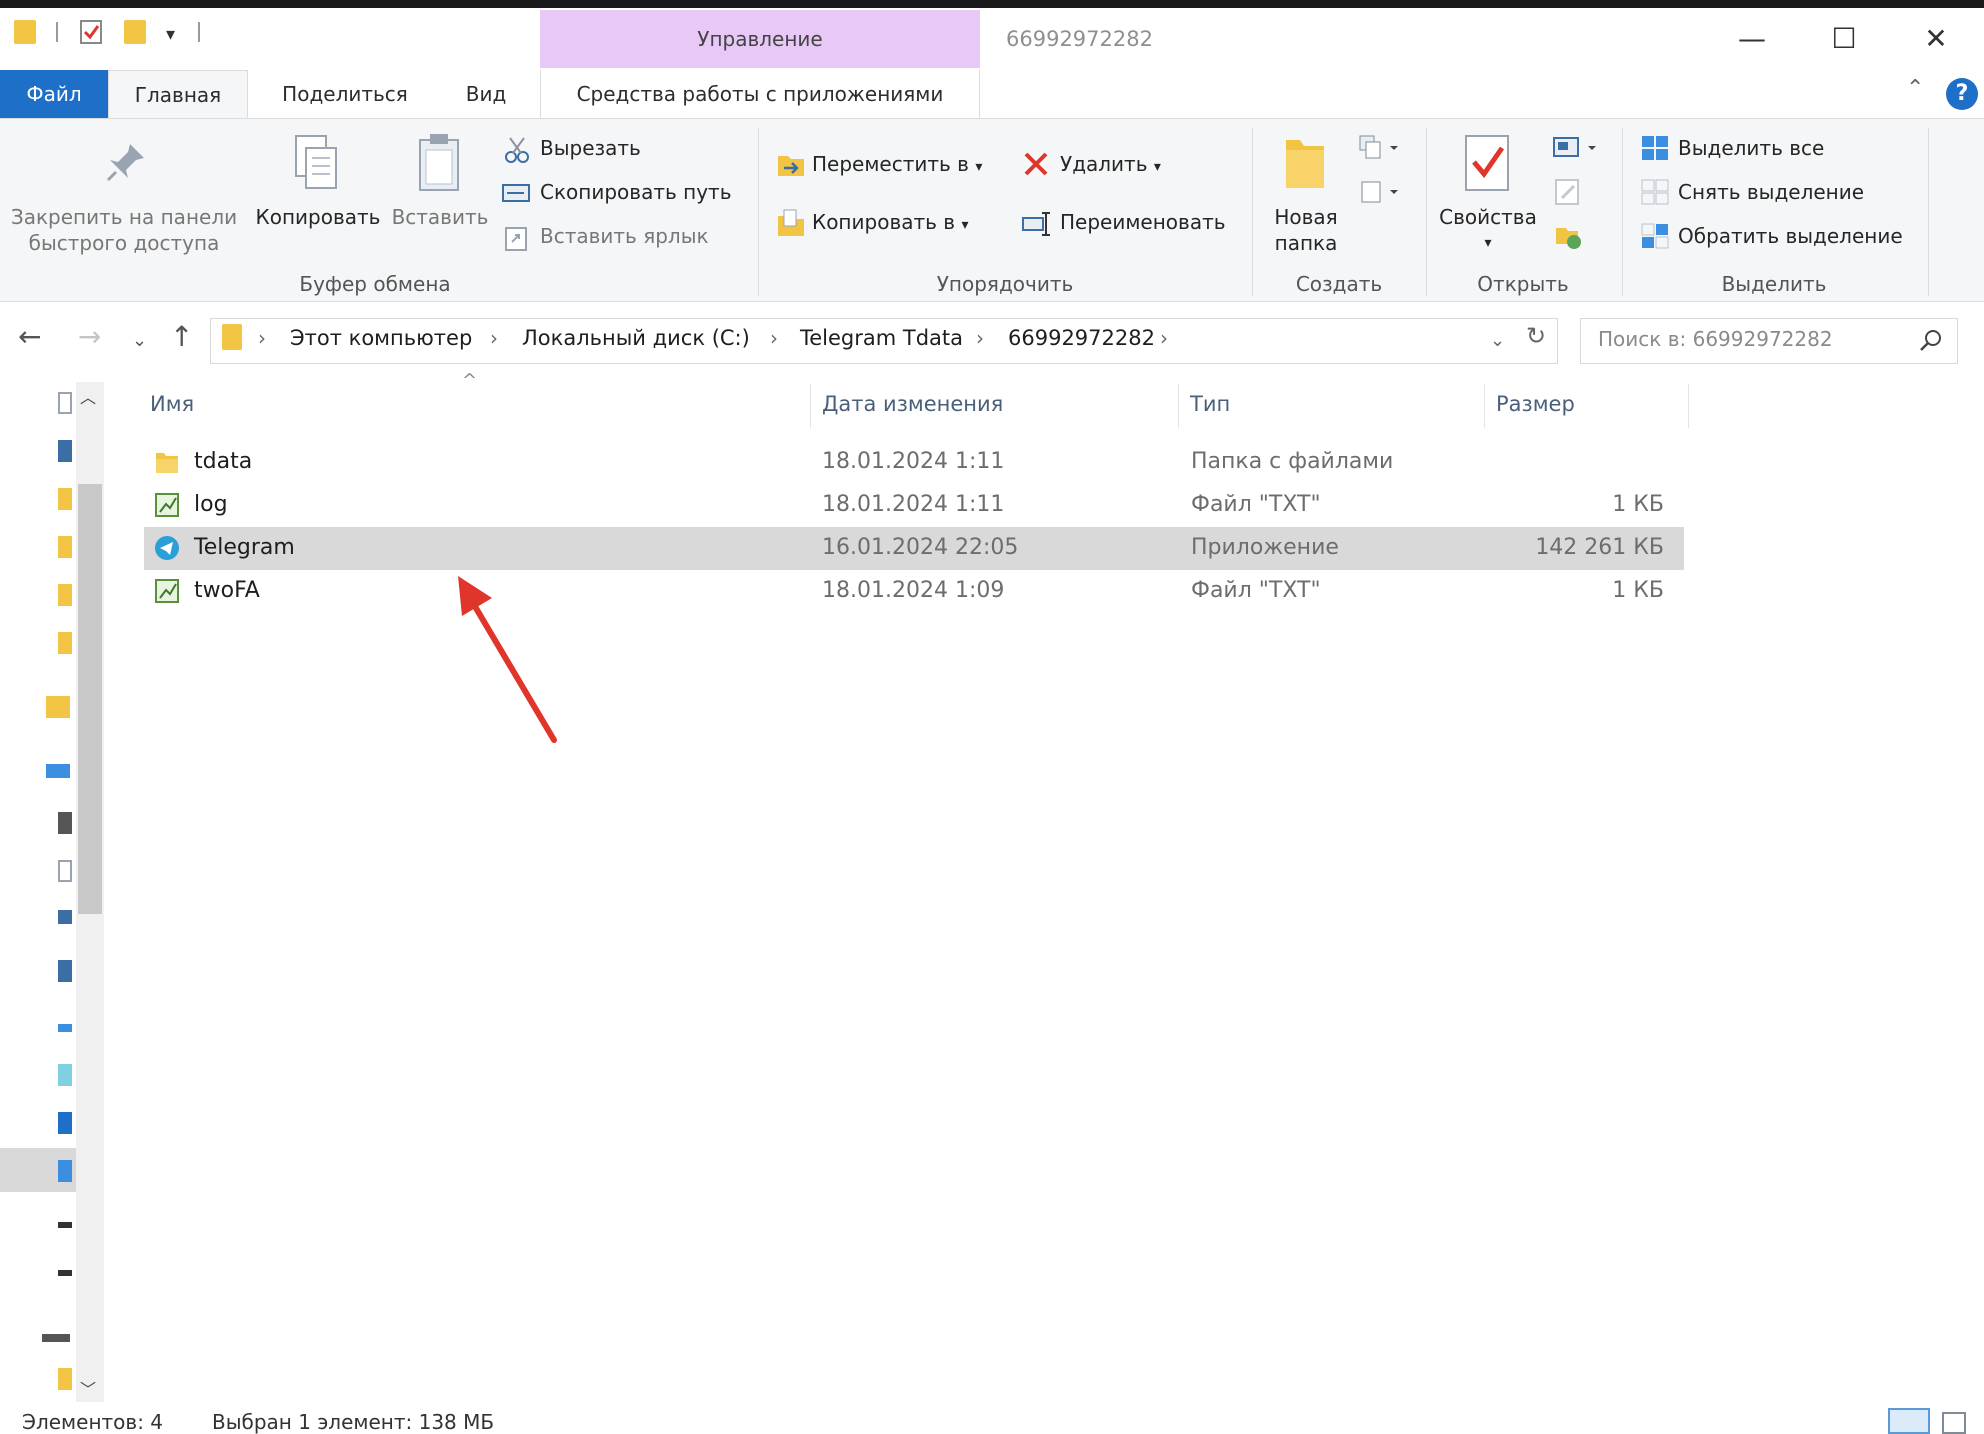 The height and width of the screenshot is (1434, 1984). Describe the element at coordinates (912, 404) in the screenshot. I see `column-header-date: Дата изменения` at that location.